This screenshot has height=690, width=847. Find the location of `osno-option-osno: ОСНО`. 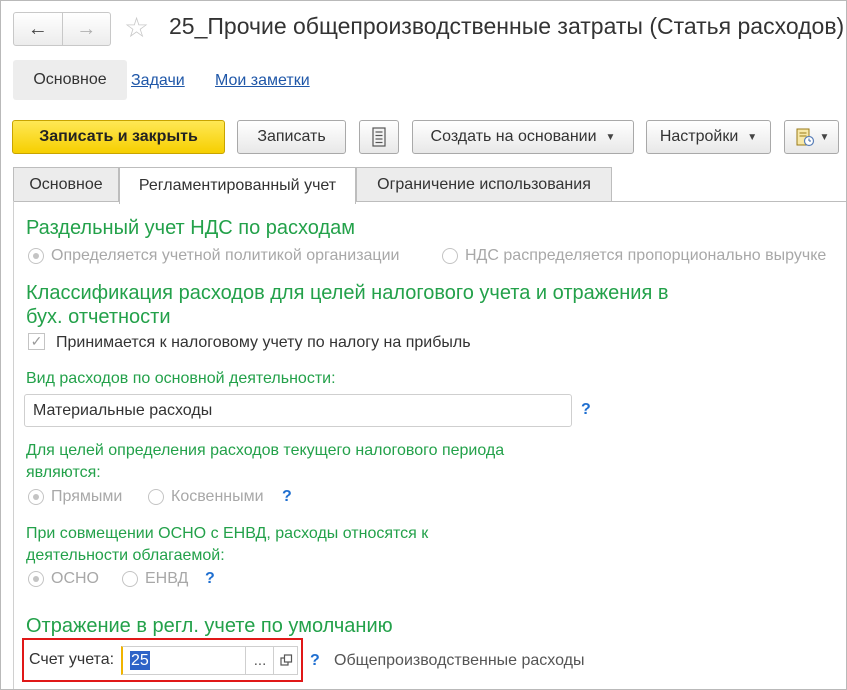

osno-option-osno: ОСНО is located at coordinates (63, 579).